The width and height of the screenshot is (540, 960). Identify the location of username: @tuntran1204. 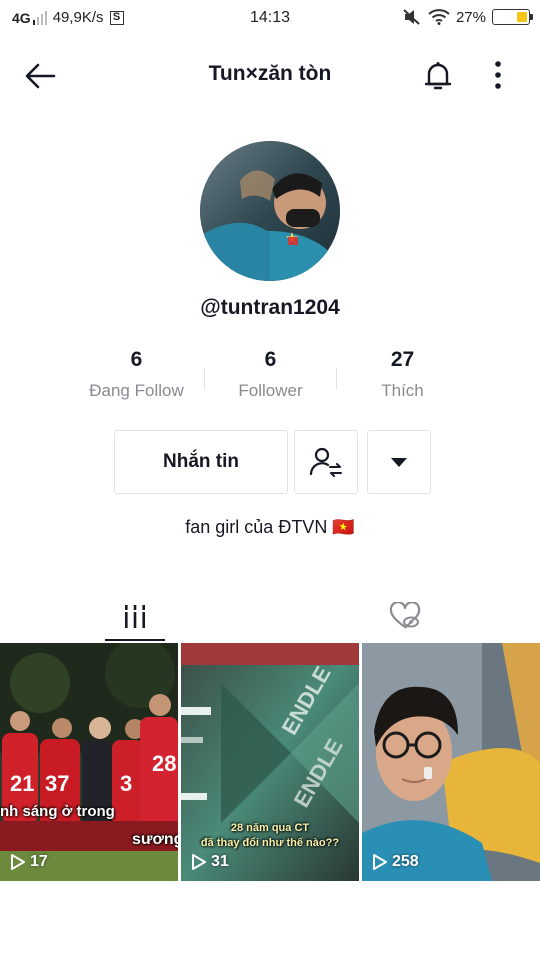
(270, 307).